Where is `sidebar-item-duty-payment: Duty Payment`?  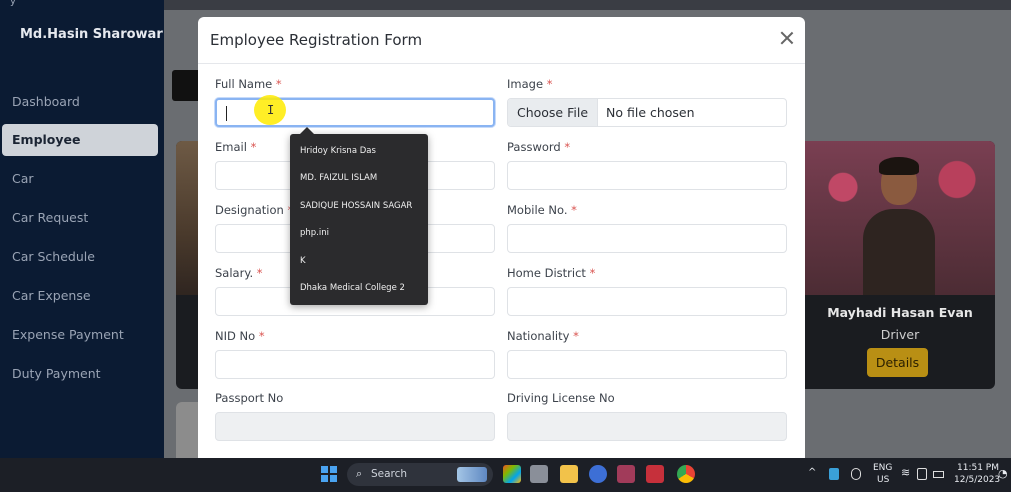 sidebar-item-duty-payment: Duty Payment is located at coordinates (80, 374).